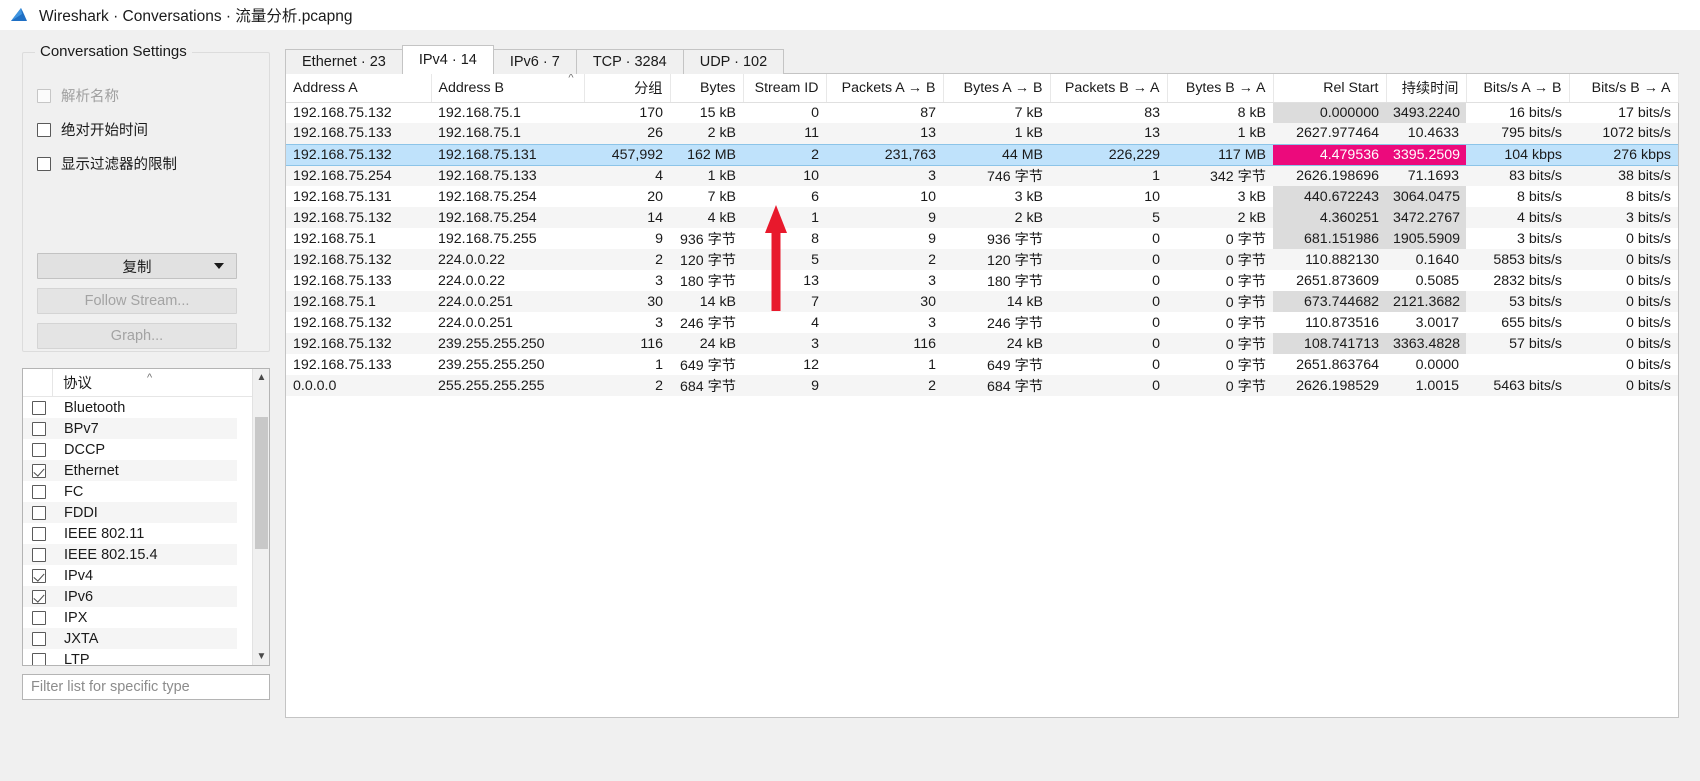 Image resolution: width=1700 pixels, height=781 pixels. I want to click on protocol-list-item: IPv6, so click(130, 596).